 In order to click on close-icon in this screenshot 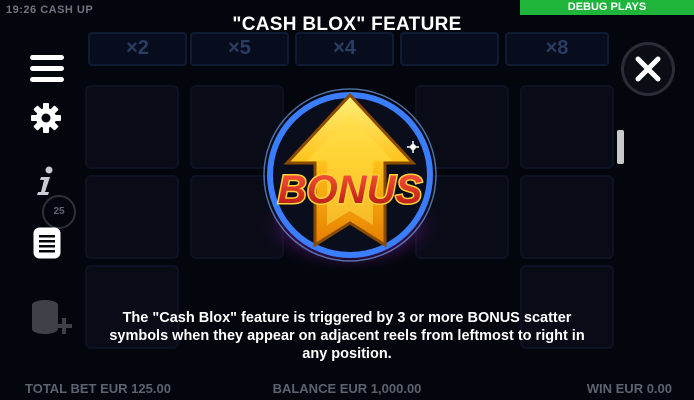, I will do `click(648, 69)`.